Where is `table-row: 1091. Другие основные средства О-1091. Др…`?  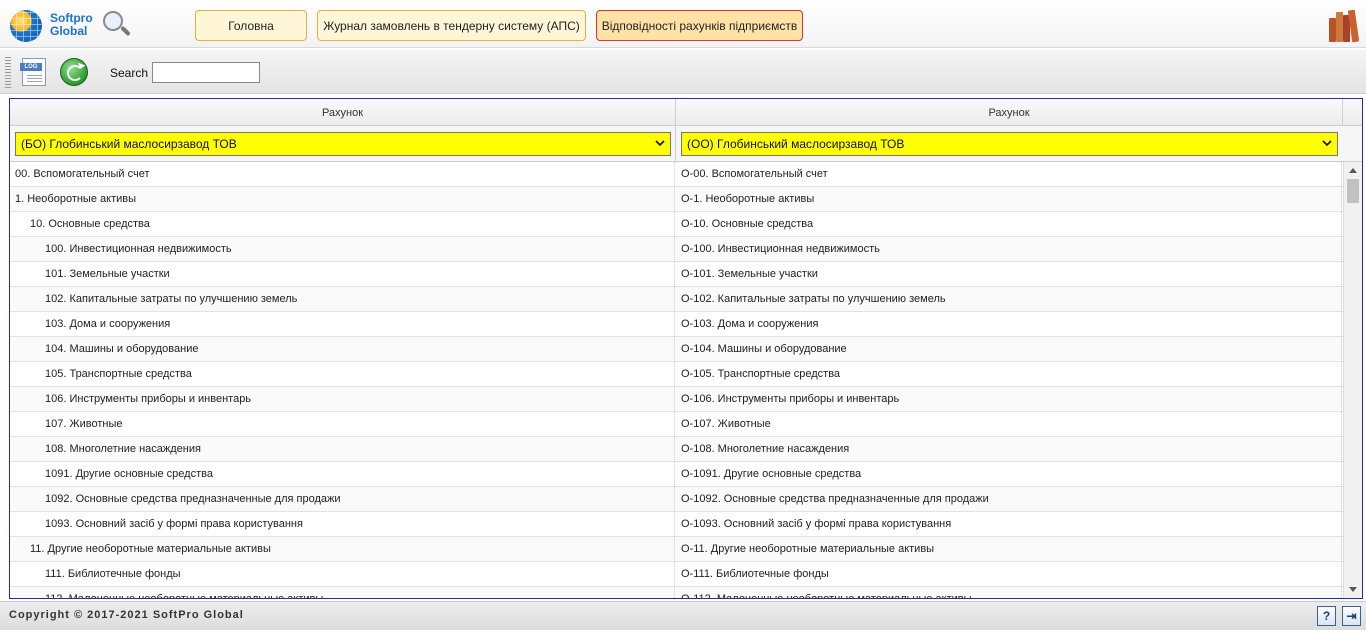
table-row: 1091. Другие основные средства О-1091. Др… is located at coordinates (676, 474).